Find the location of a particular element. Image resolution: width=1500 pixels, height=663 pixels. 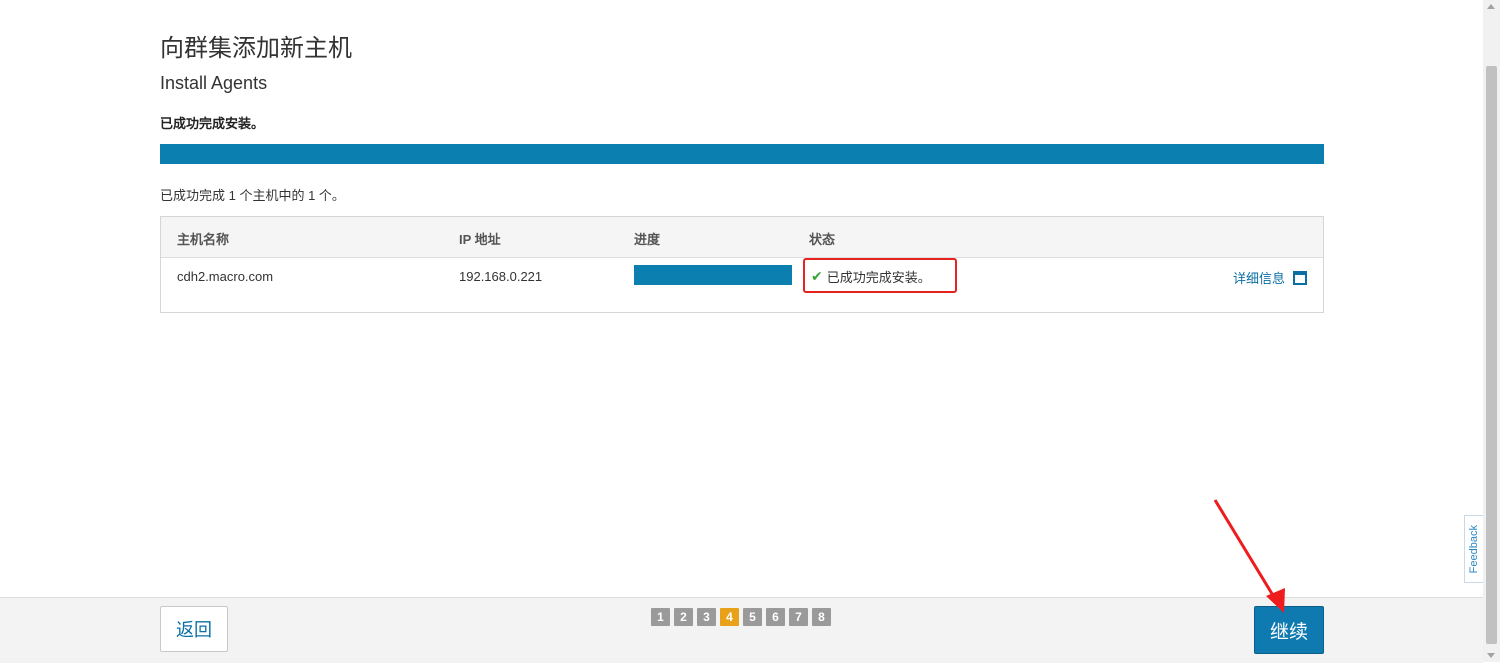

column-header-status: 状态 is located at coordinates (822, 239).